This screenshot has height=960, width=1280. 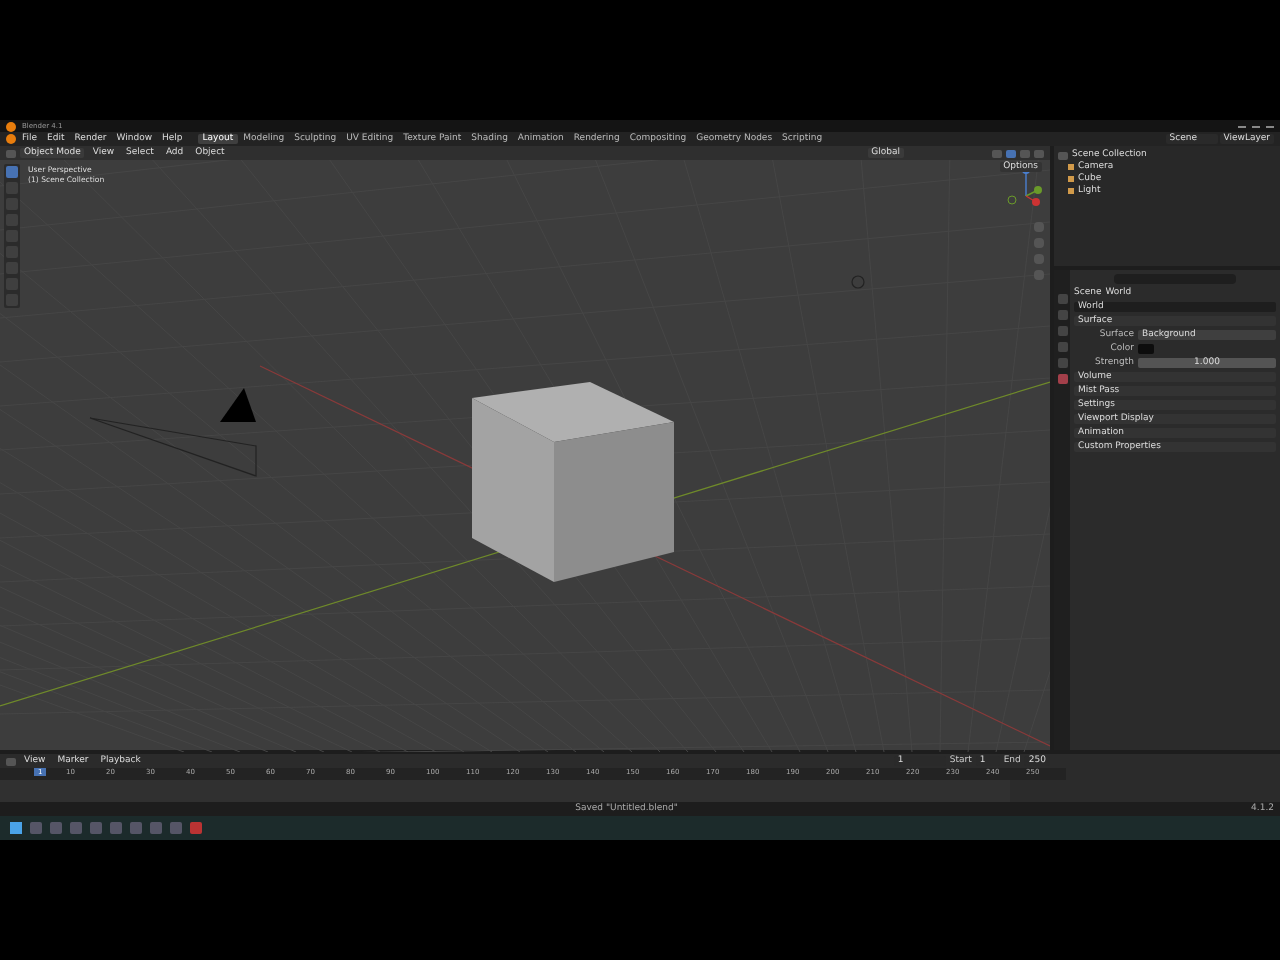 I want to click on camera-view-icon, so click(x=1039, y=259).